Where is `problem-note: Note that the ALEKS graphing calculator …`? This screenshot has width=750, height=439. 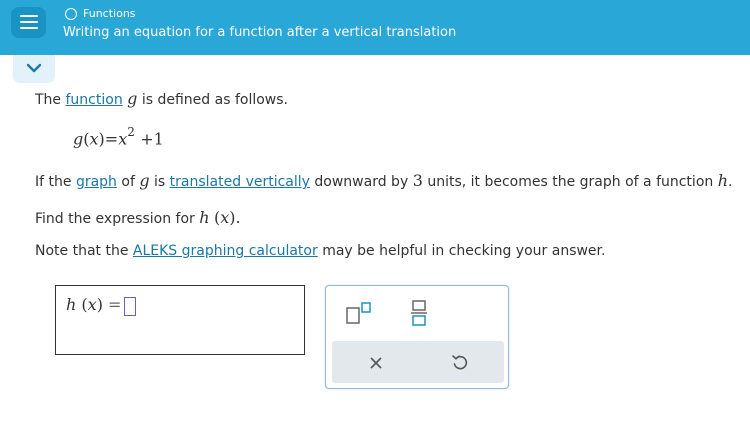
problem-note: Note that the ALEKS graphing calculator … is located at coordinates (320, 251).